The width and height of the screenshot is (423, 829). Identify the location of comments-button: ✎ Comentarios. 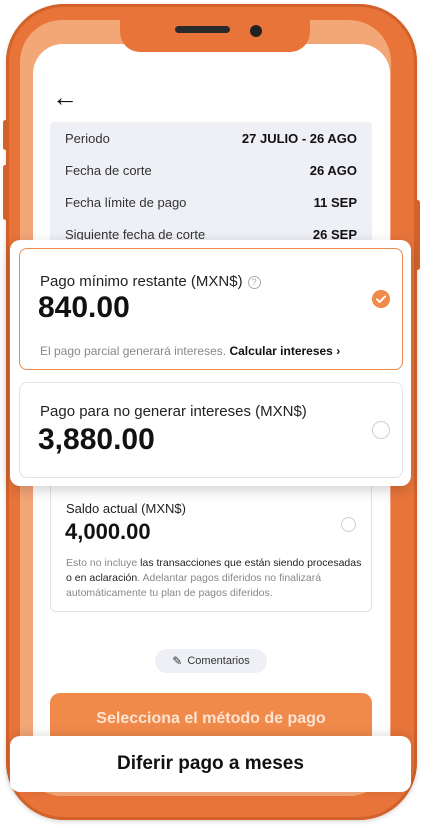
(211, 661).